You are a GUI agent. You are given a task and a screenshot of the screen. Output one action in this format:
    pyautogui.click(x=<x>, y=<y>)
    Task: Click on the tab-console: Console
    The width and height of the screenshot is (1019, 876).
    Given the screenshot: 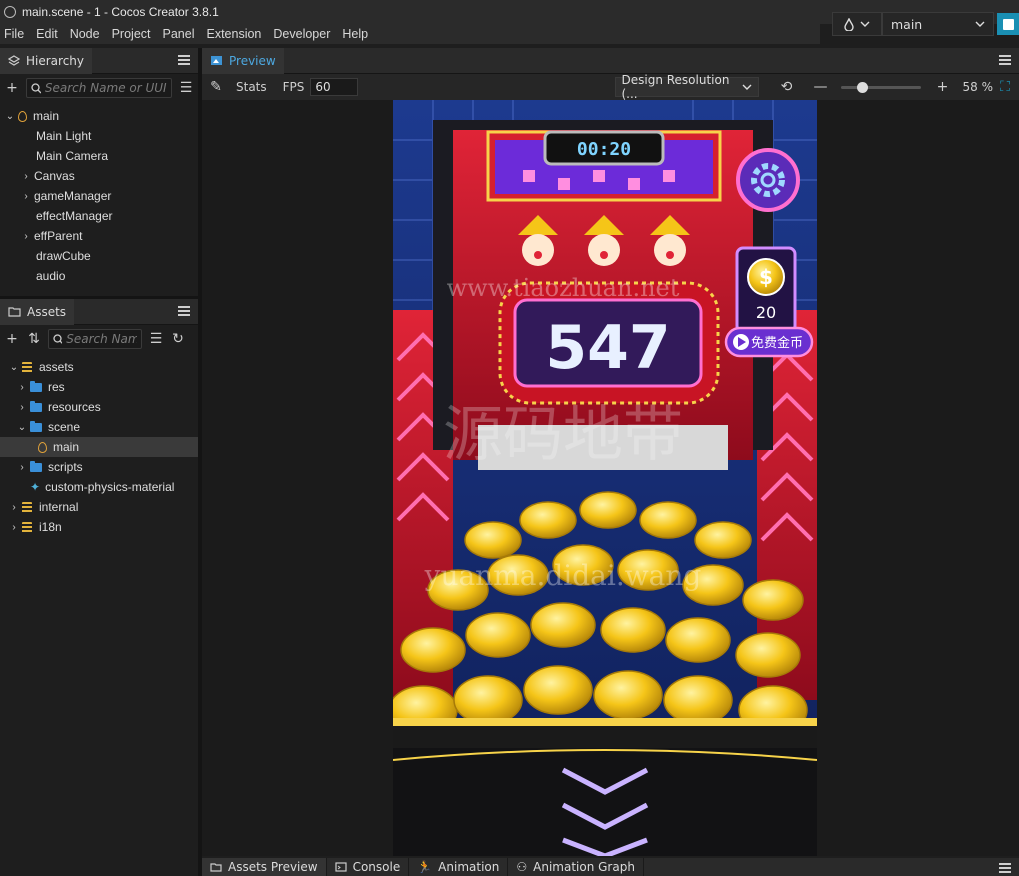 What is the action you would take?
    pyautogui.click(x=368, y=867)
    